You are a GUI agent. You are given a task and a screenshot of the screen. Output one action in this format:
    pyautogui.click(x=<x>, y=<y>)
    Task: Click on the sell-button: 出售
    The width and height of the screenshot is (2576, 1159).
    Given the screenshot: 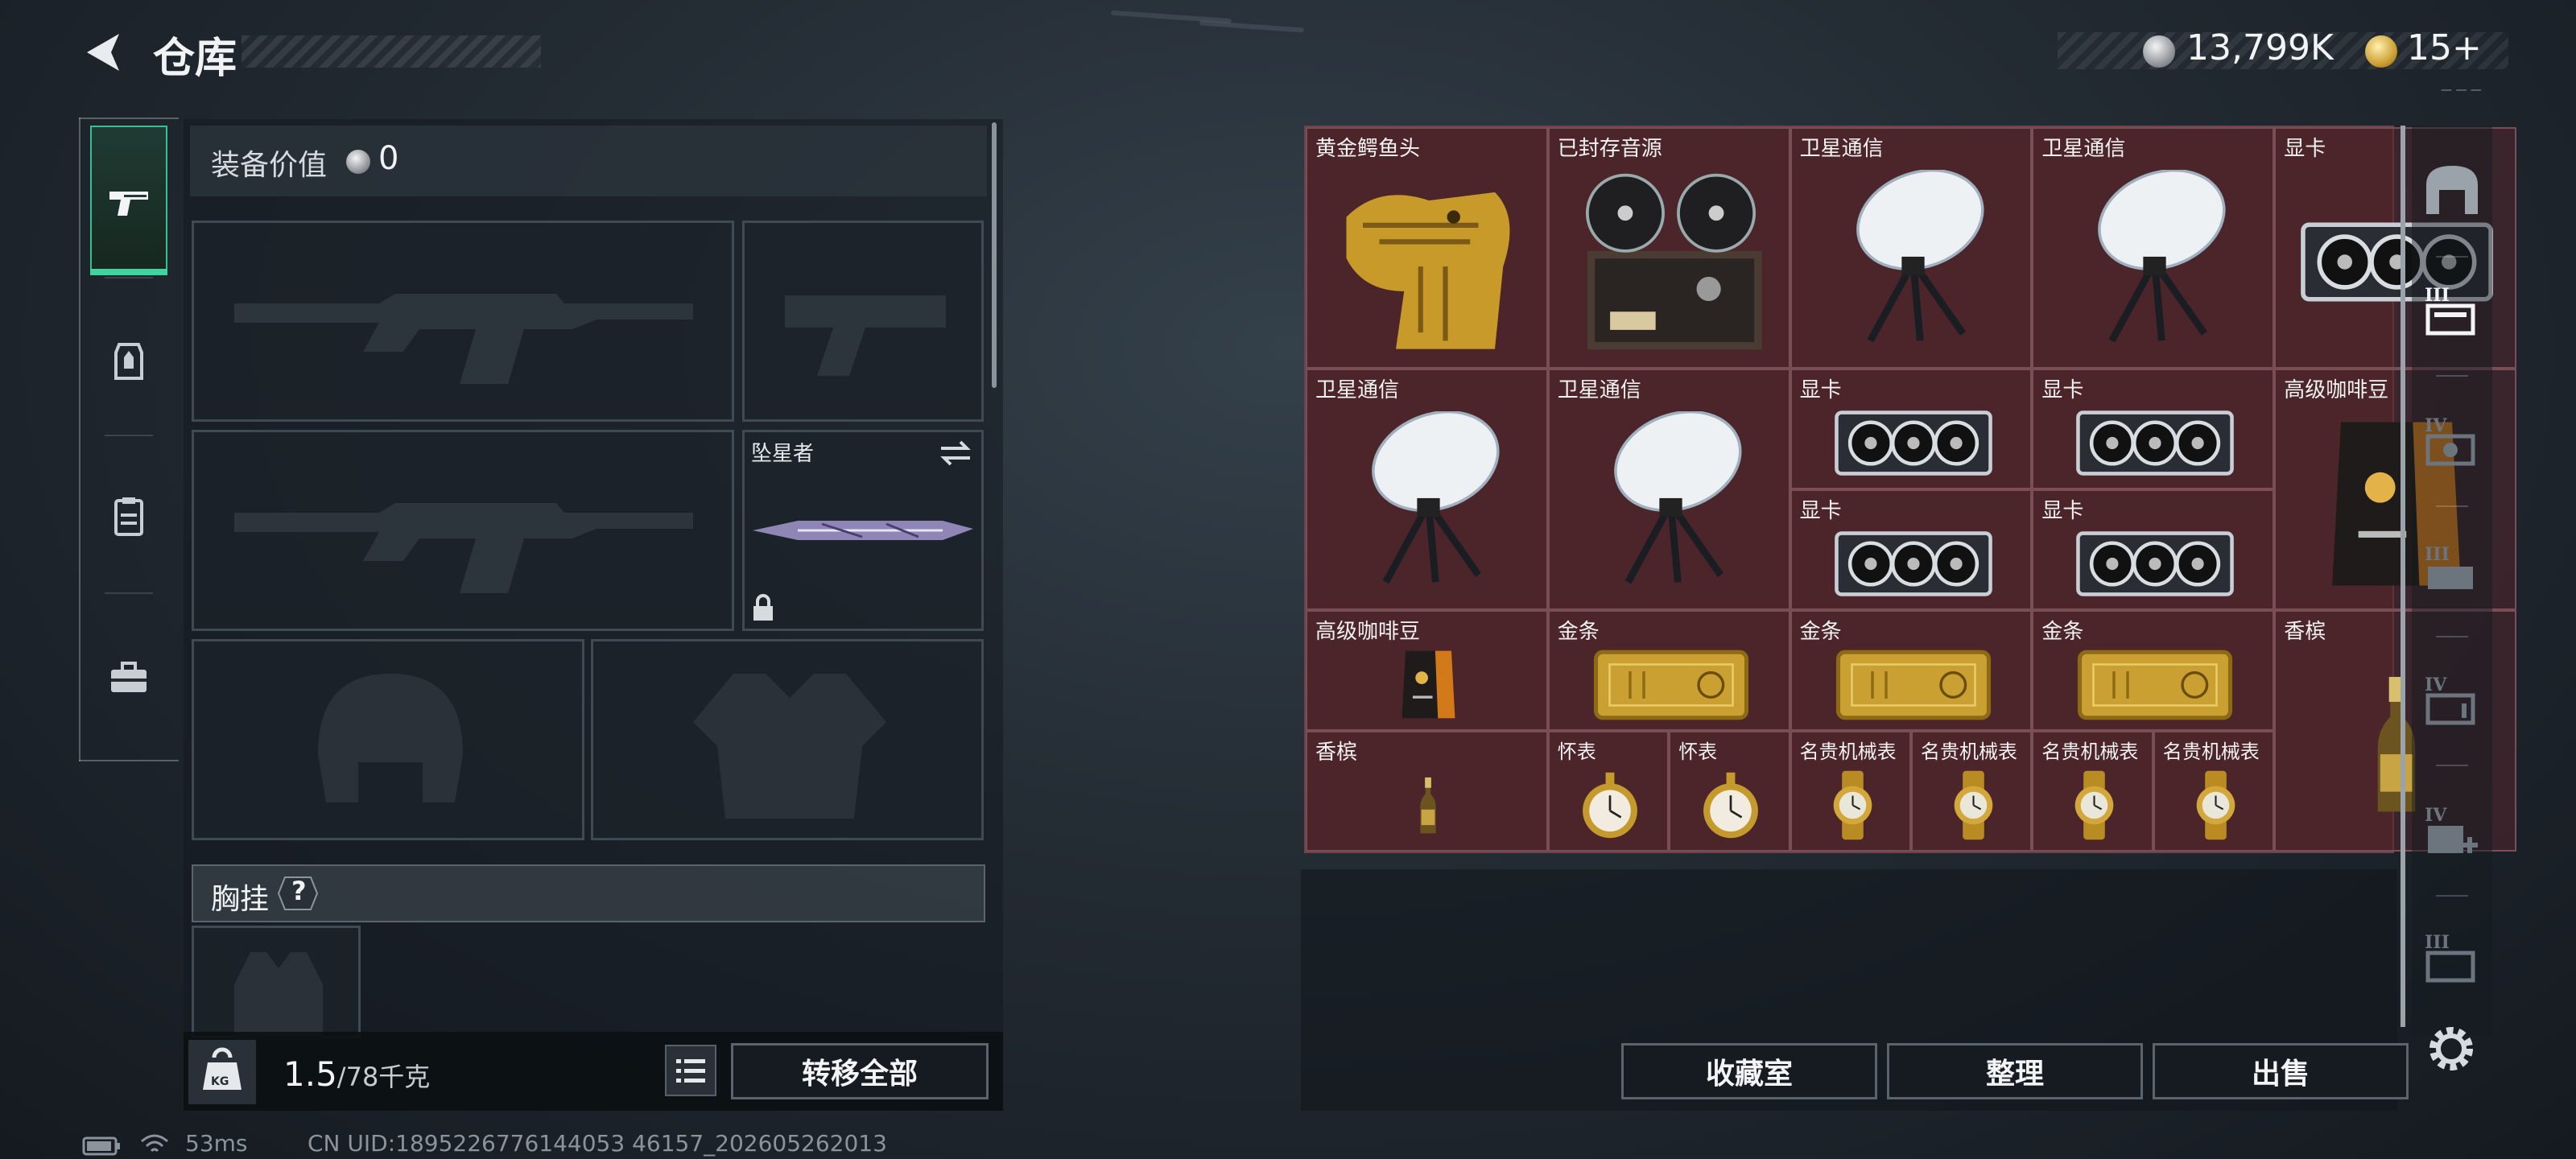 What is the action you would take?
    pyautogui.click(x=2281, y=1071)
    